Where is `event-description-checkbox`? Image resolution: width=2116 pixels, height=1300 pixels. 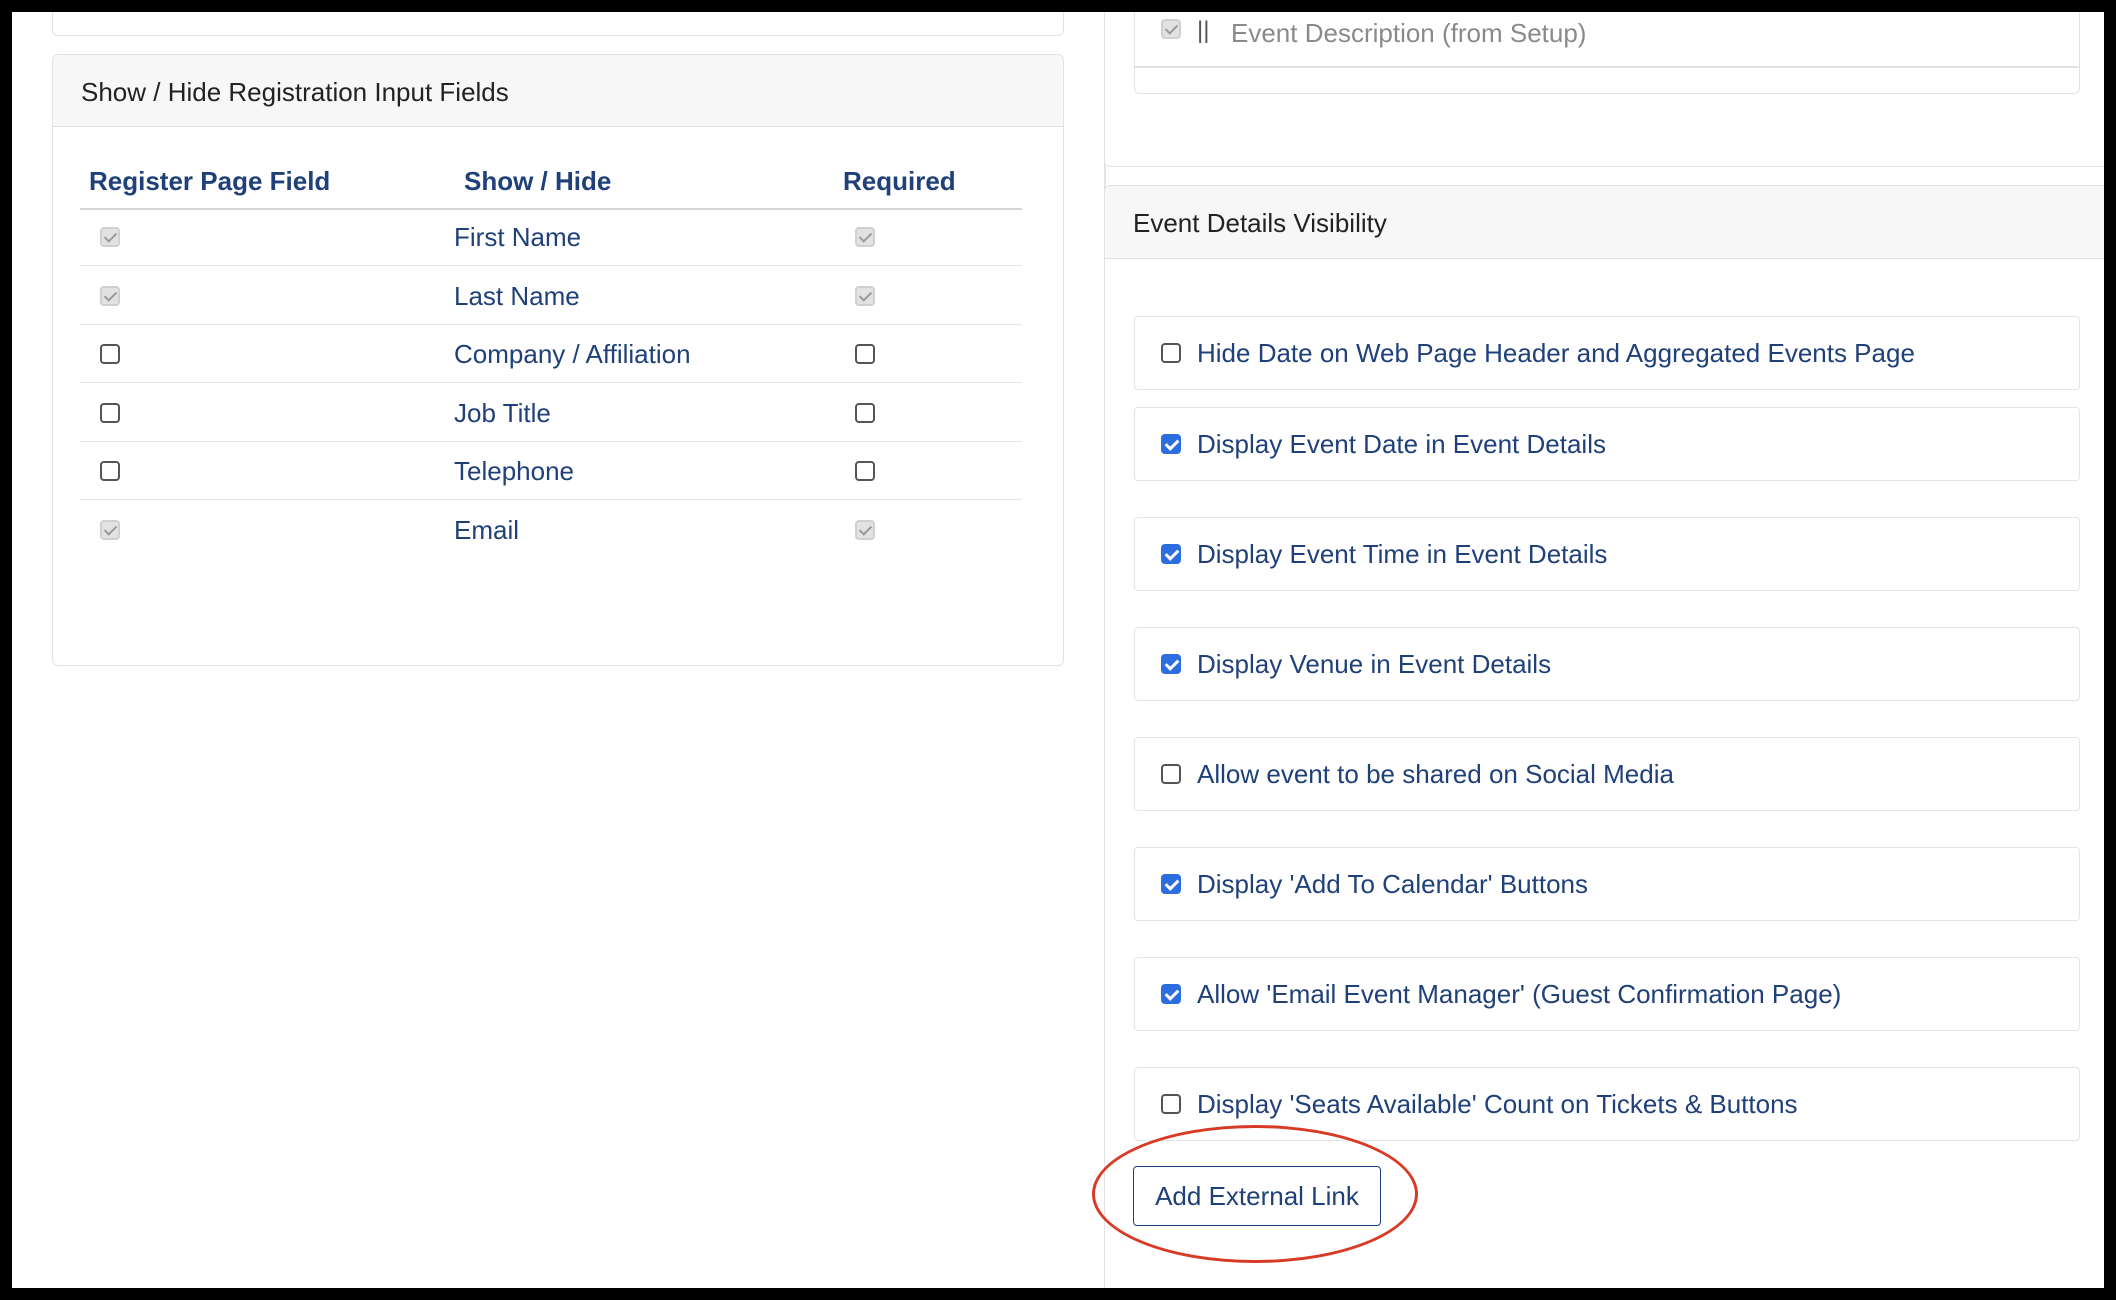
event-description-checkbox is located at coordinates (1171, 29).